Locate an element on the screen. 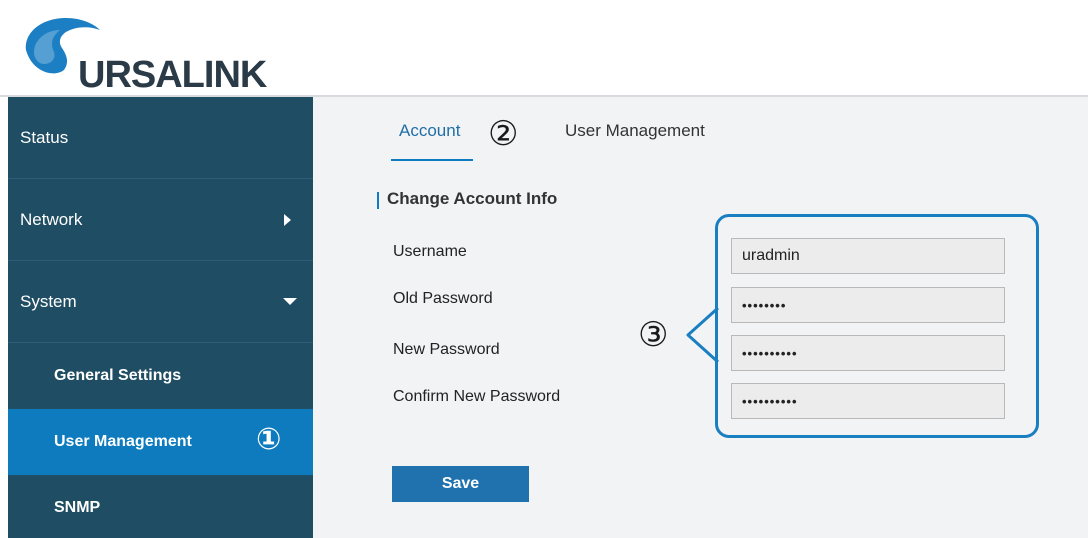  step-marker-2: ② is located at coordinates (503, 134).